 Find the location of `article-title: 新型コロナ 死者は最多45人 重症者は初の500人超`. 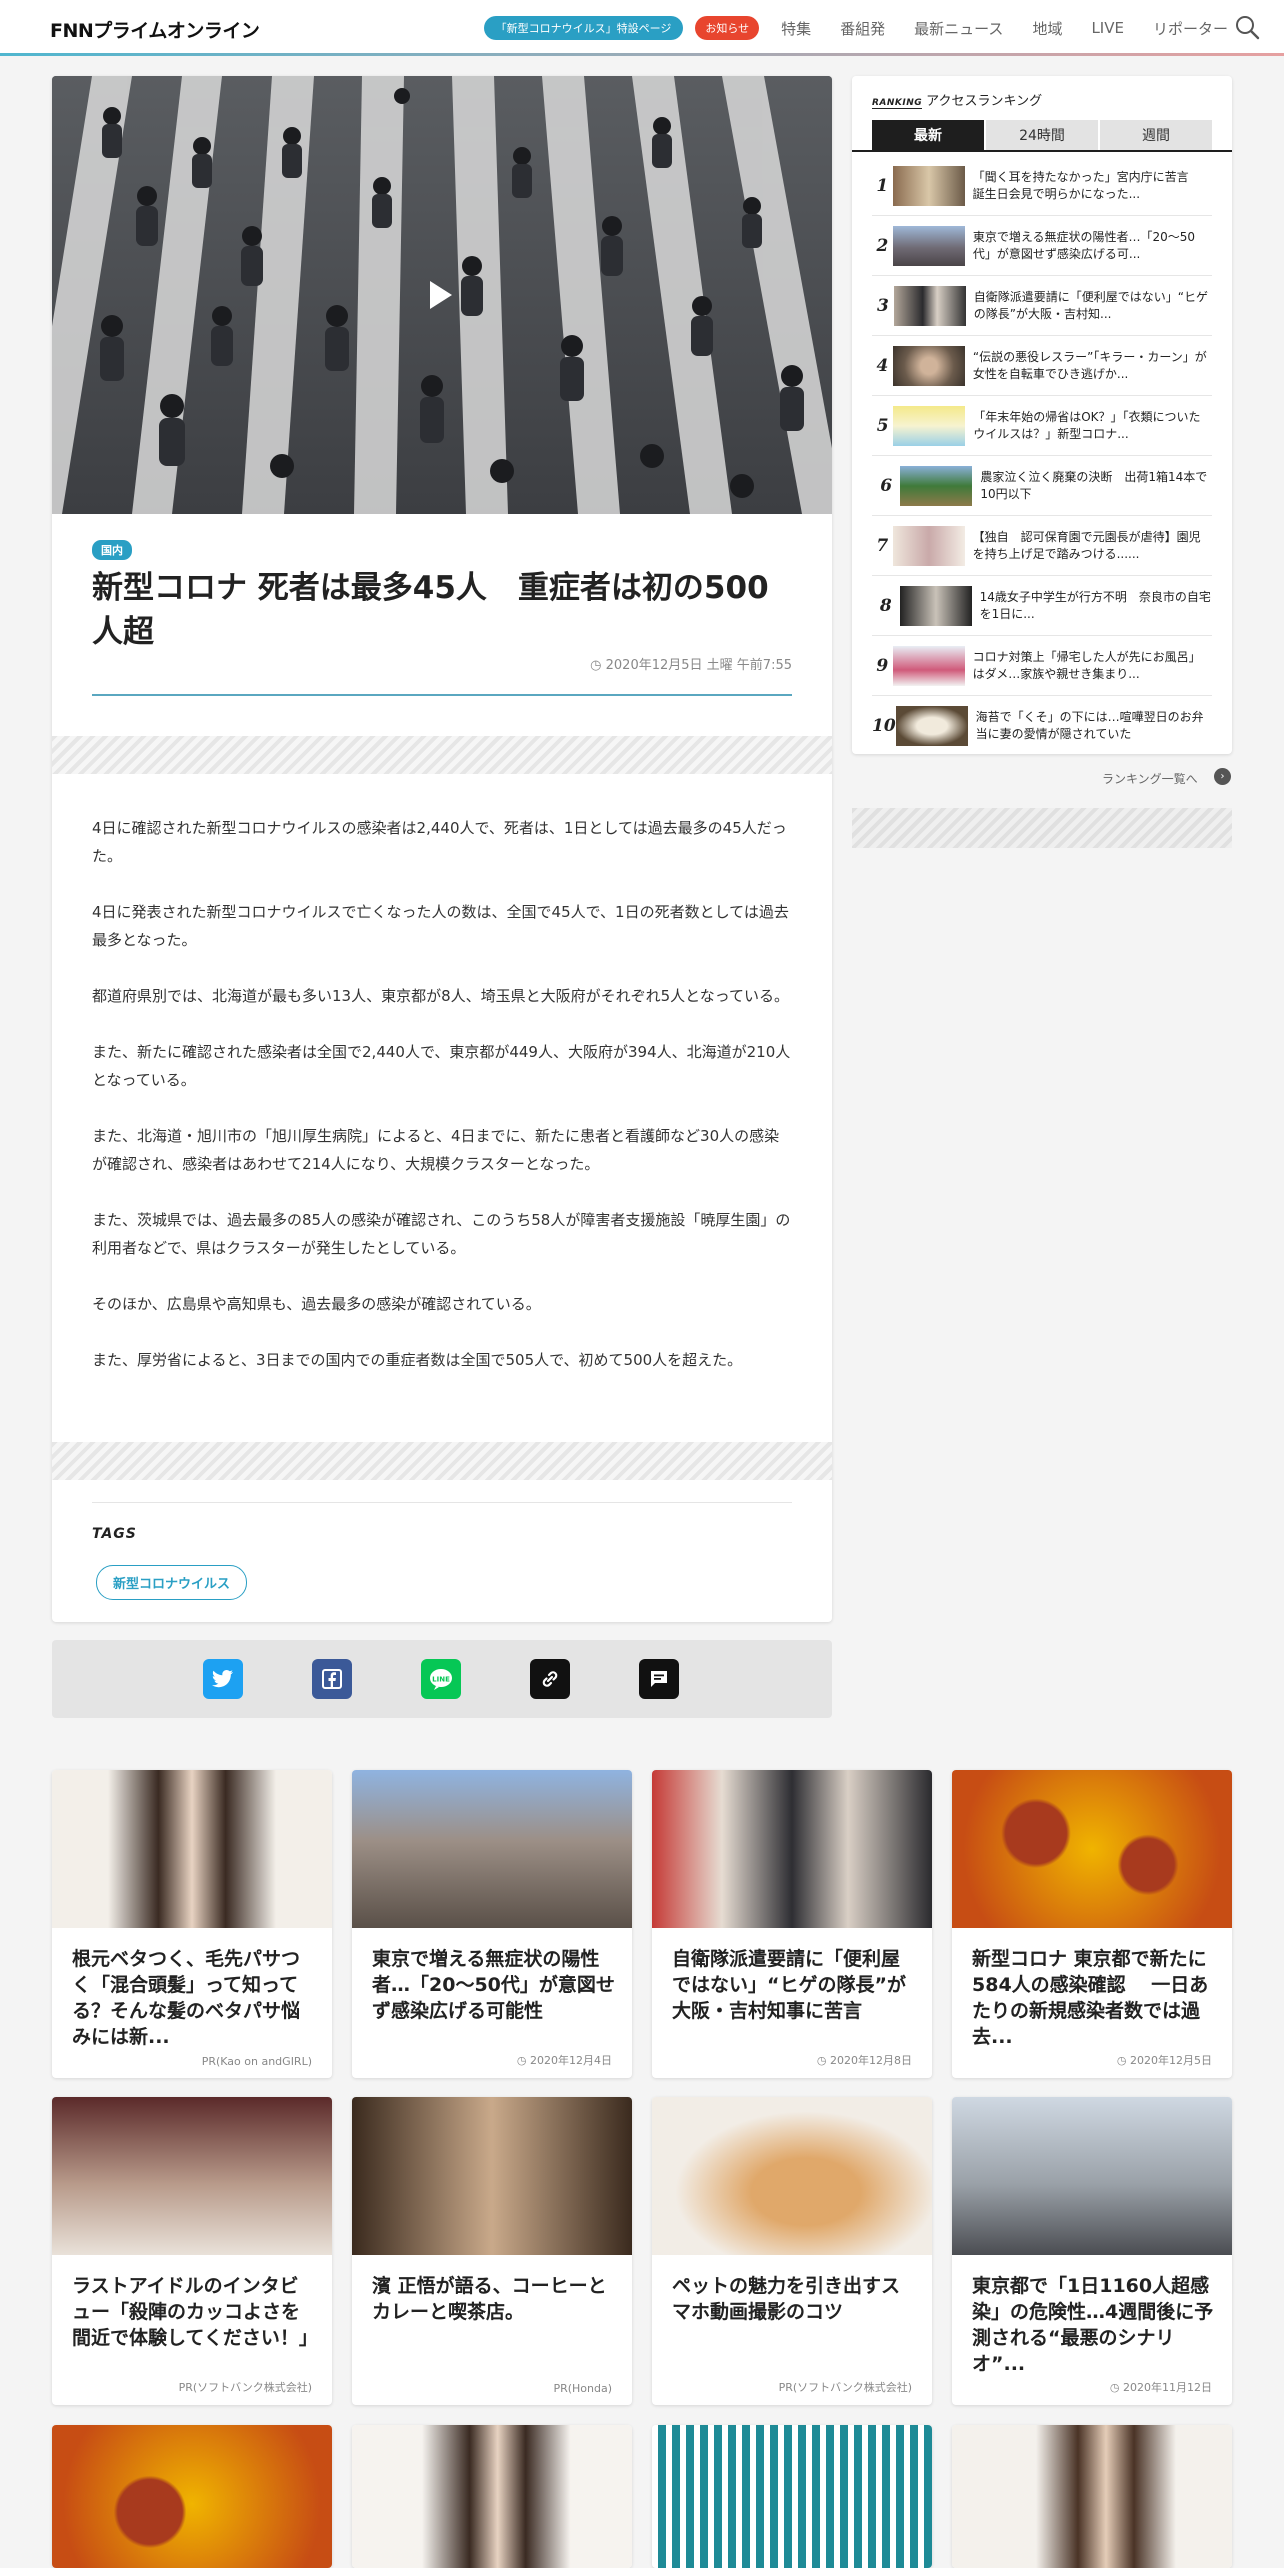

article-title: 新型コロナ 死者は最多45人 重症者は初の500人超 is located at coordinates (430, 610).